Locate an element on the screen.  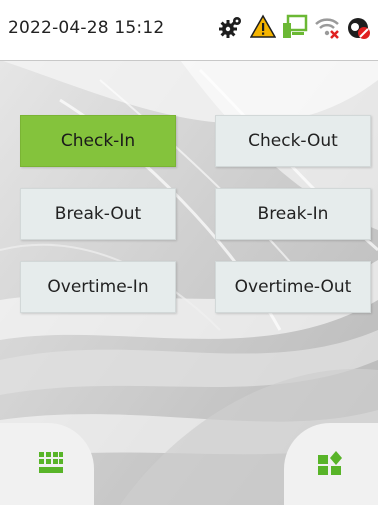
overtime-out-button: Overtime-Out is located at coordinates (293, 287).